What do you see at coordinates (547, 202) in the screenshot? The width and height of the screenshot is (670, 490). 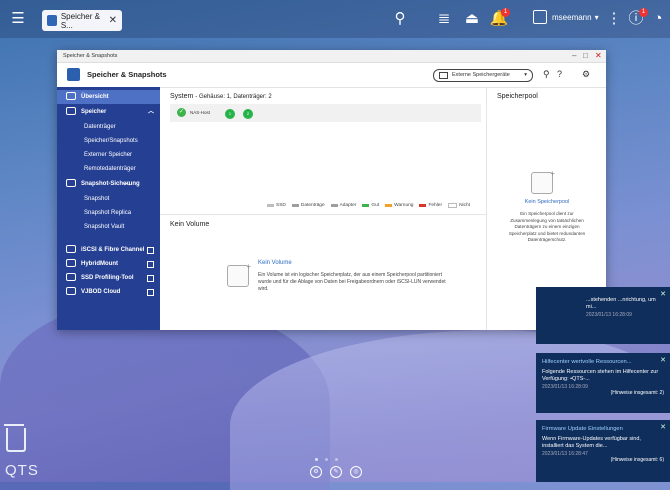 I see `no-pool-title: Kein Speicherpool` at bounding box center [547, 202].